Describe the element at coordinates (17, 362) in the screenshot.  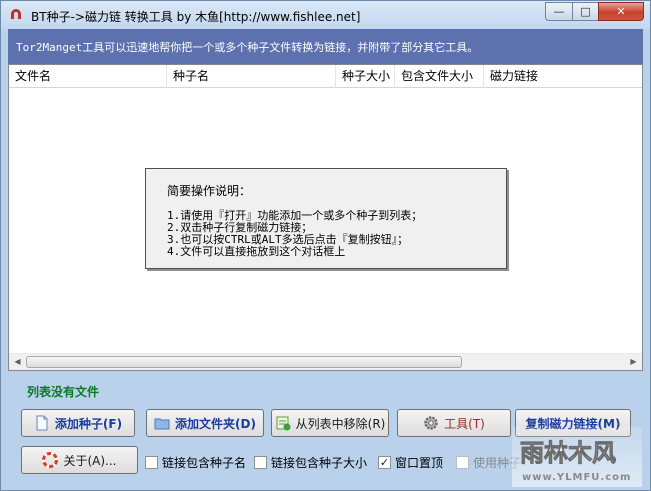
I see `scroll-left-icon: ◀` at that location.